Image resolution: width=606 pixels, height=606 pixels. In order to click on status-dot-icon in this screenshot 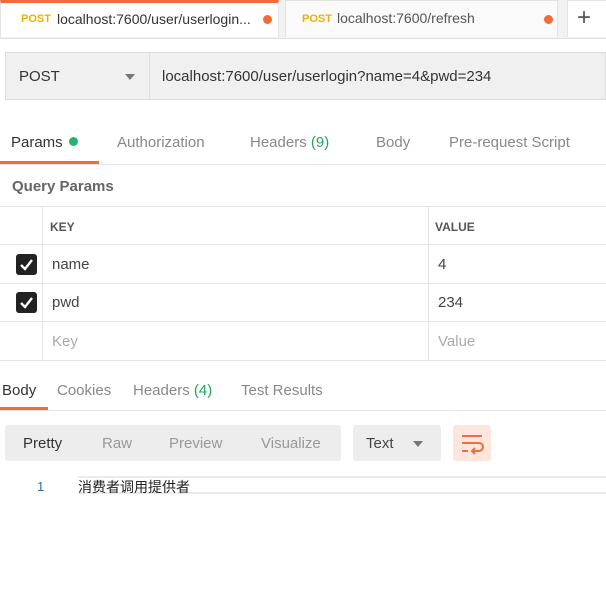, I will do `click(73, 141)`.